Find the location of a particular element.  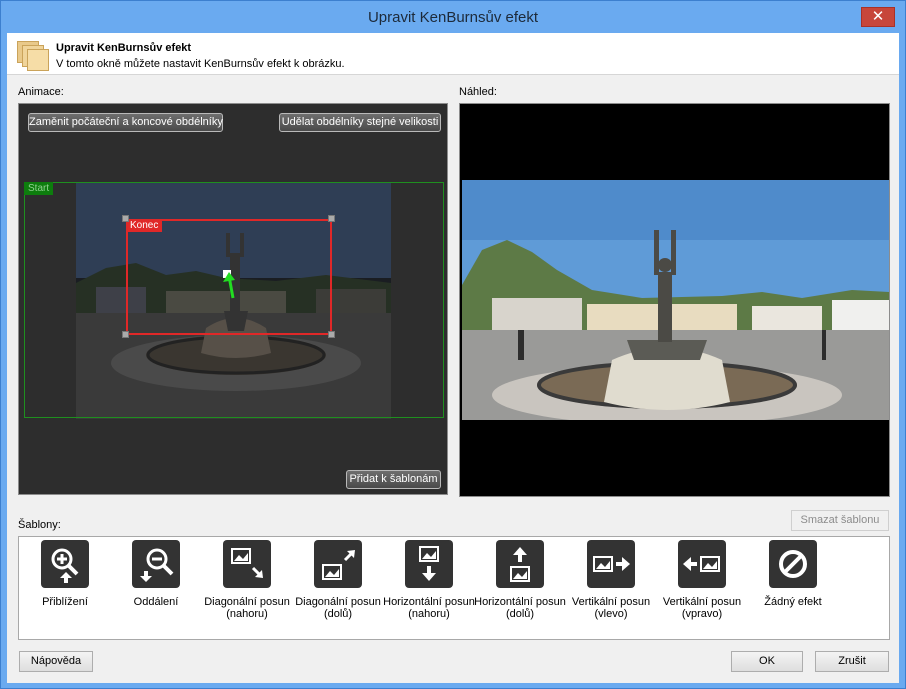

help-button: Nápověda is located at coordinates (56, 661).